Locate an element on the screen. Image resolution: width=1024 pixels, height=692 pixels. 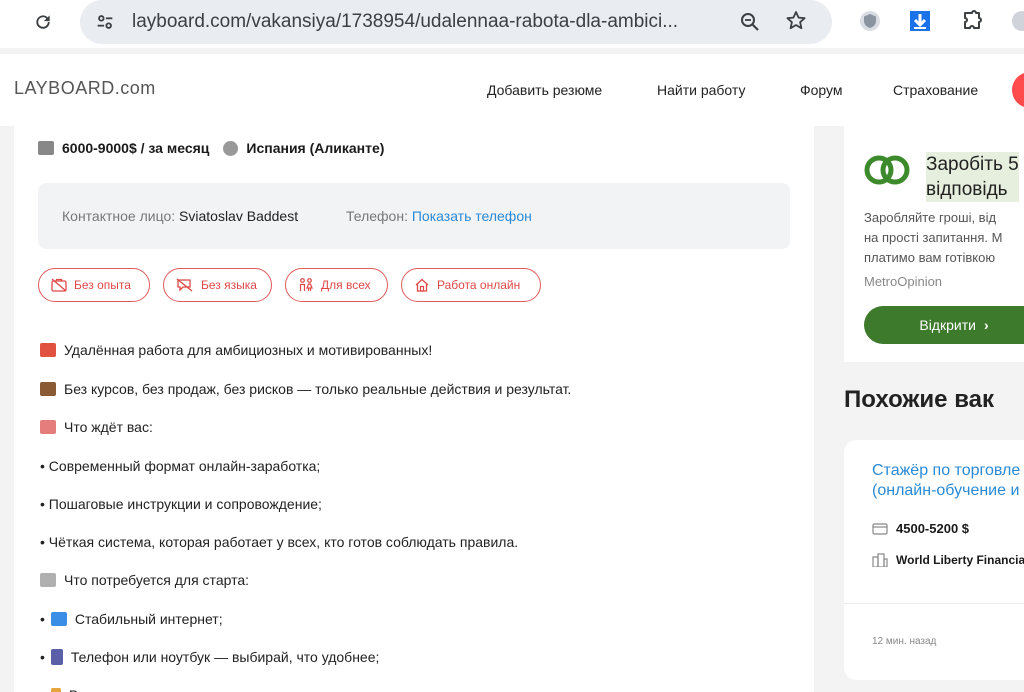
download-icon is located at coordinates (921, 22).